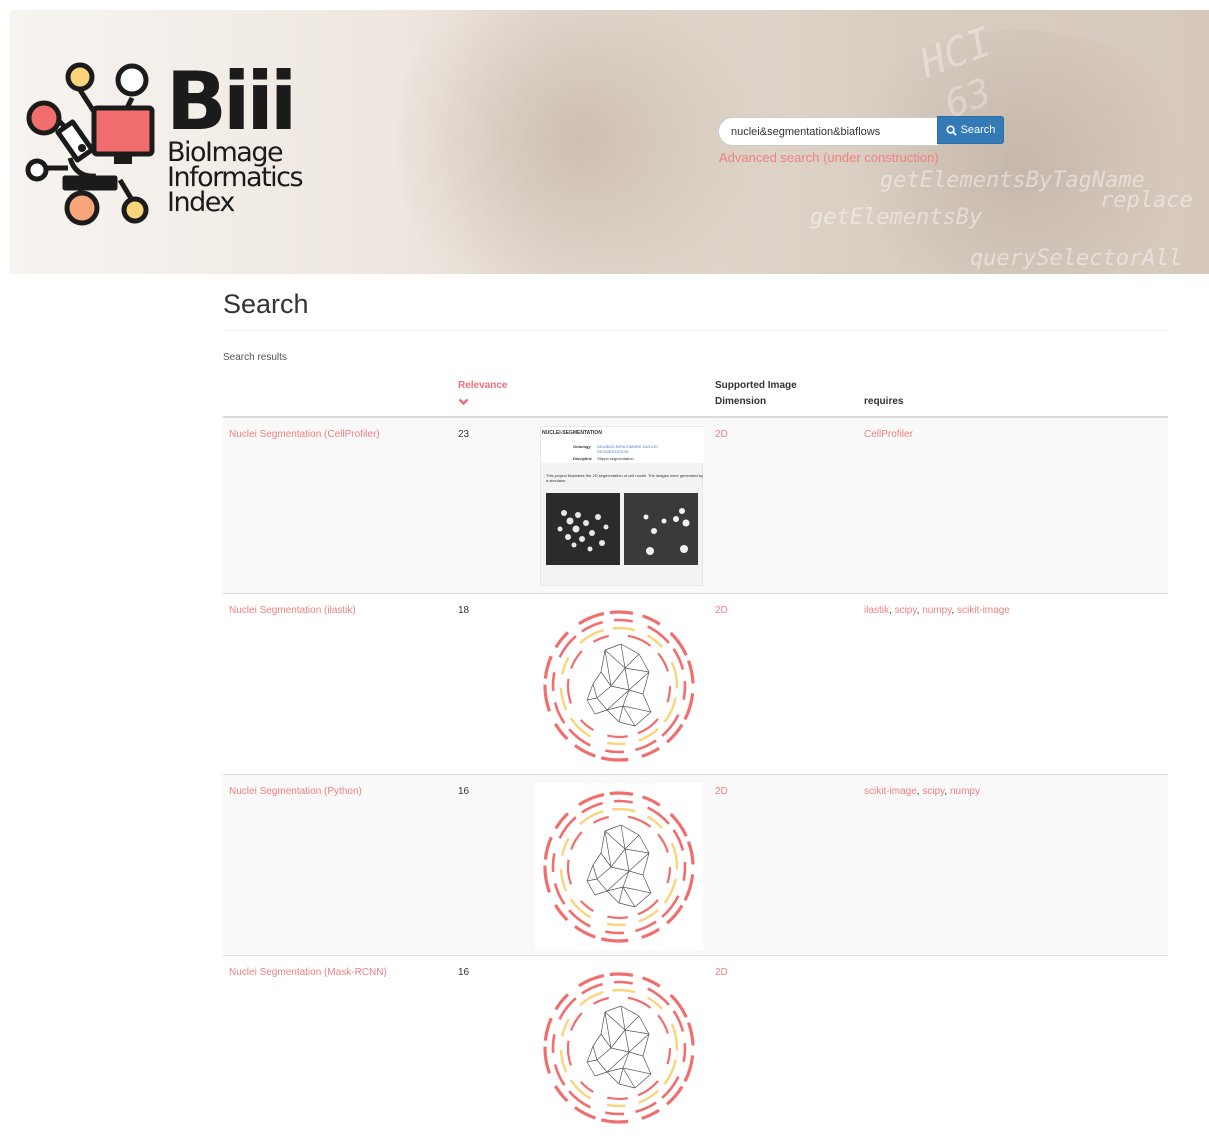 The height and width of the screenshot is (1137, 1209). I want to click on microscopy-image-left, so click(583, 529).